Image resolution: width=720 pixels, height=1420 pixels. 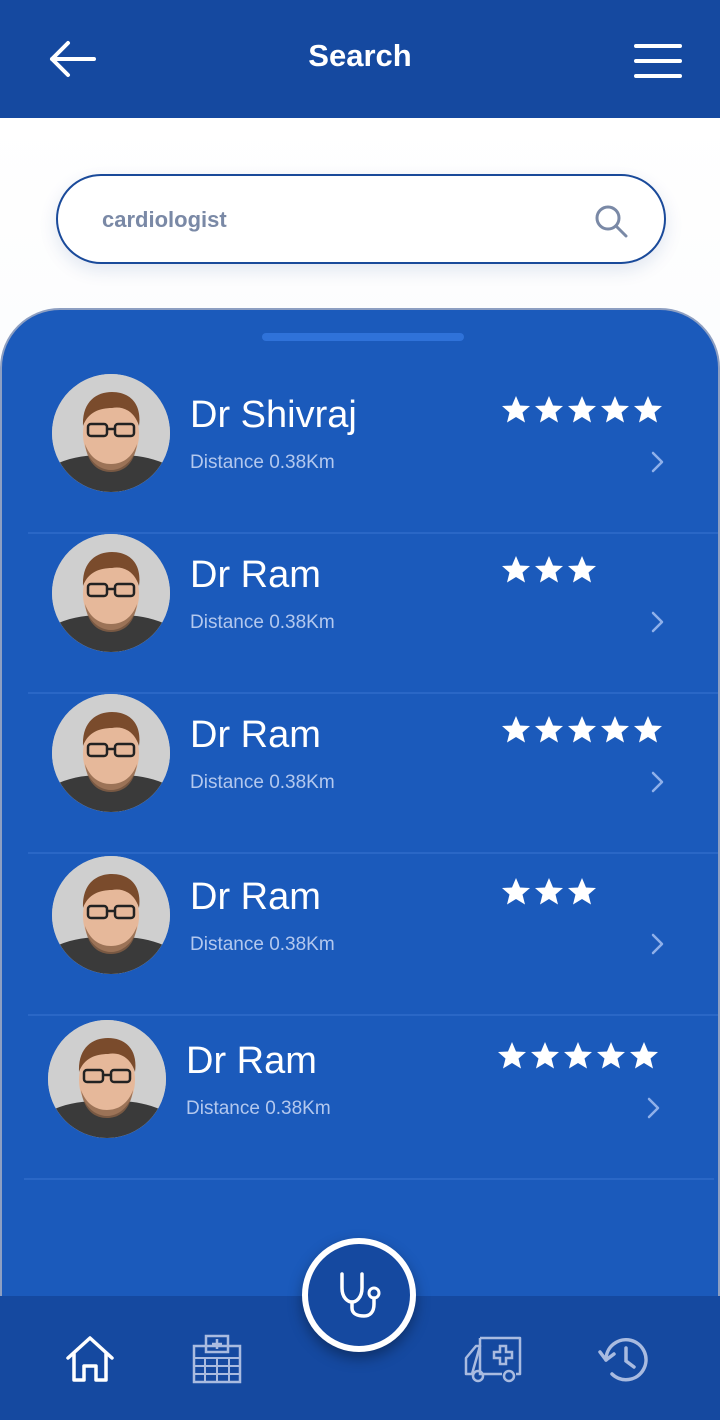 What do you see at coordinates (611, 221) in the screenshot?
I see `search-icon` at bounding box center [611, 221].